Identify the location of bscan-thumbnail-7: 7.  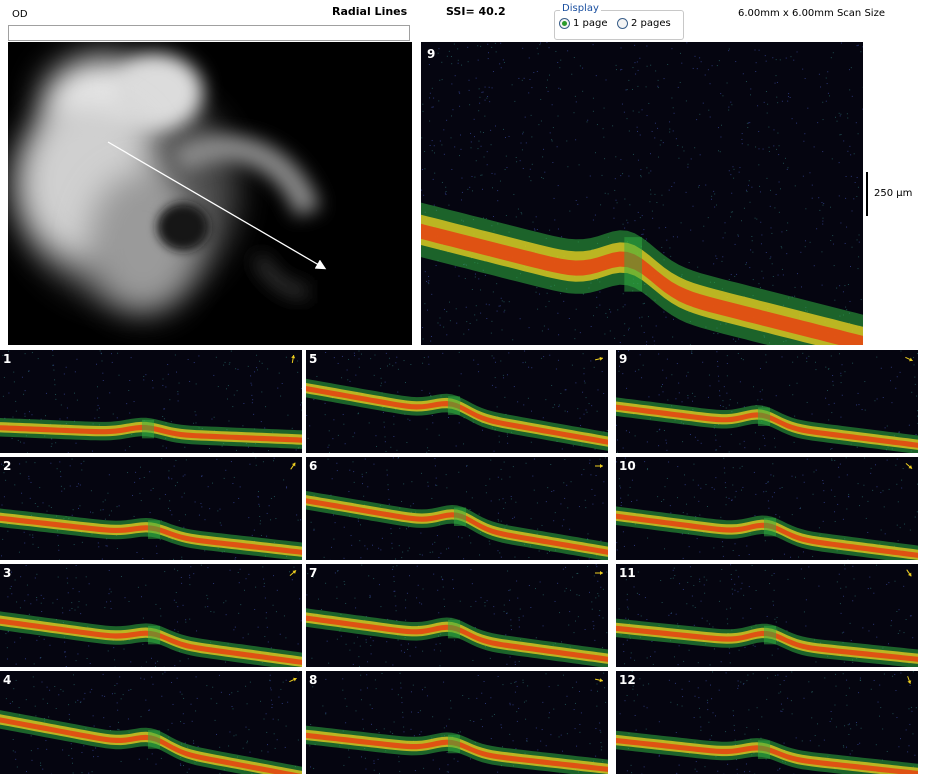
(457, 615).